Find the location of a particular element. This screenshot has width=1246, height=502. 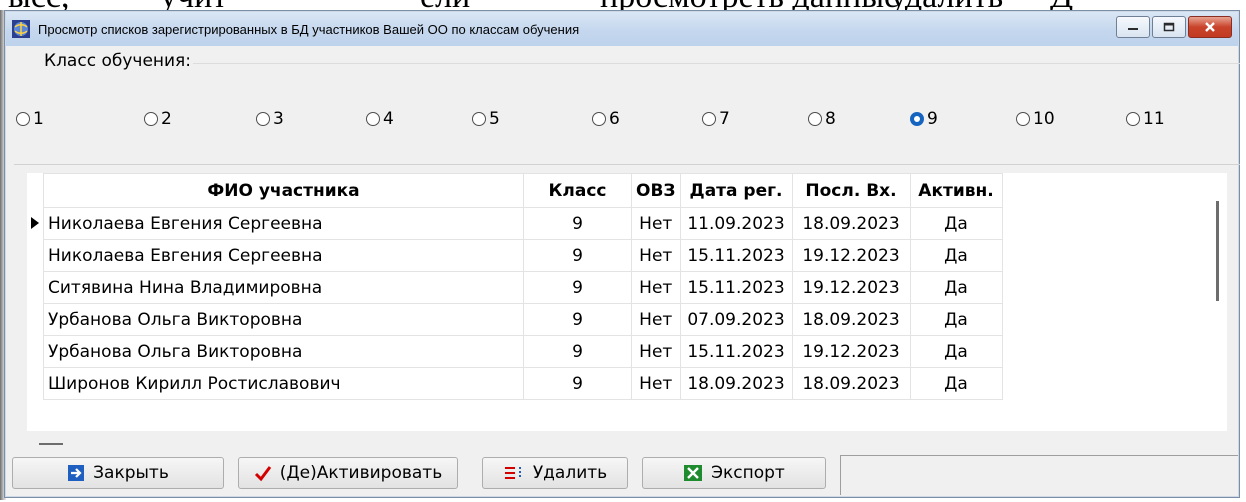

cell-reg-date: 07.09.2023 is located at coordinates (736, 319).